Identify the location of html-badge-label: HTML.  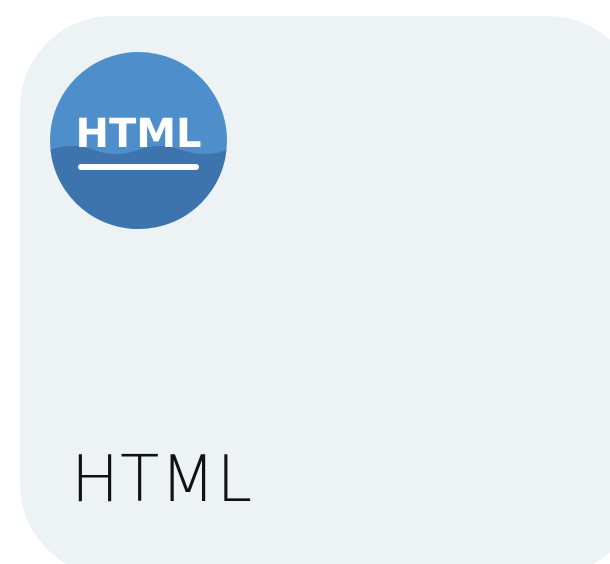
(138, 134).